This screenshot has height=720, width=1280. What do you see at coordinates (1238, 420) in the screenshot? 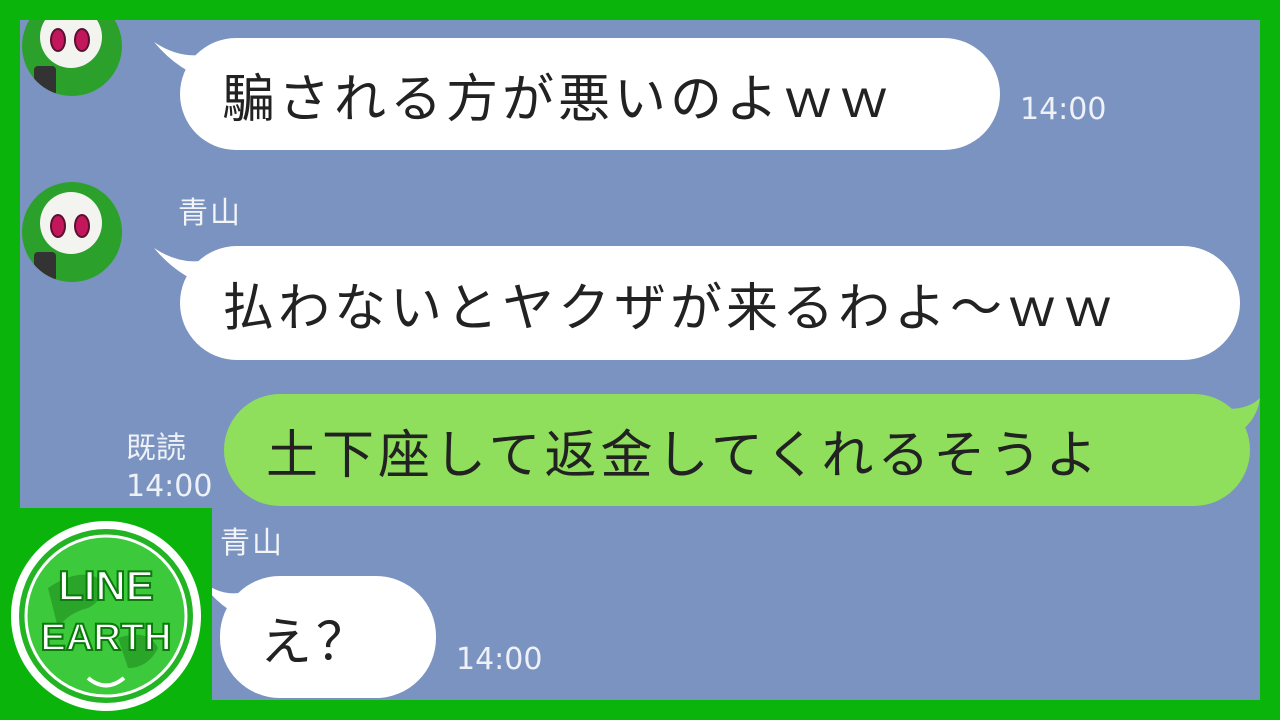
I see `bubble-tail-icon` at bounding box center [1238, 420].